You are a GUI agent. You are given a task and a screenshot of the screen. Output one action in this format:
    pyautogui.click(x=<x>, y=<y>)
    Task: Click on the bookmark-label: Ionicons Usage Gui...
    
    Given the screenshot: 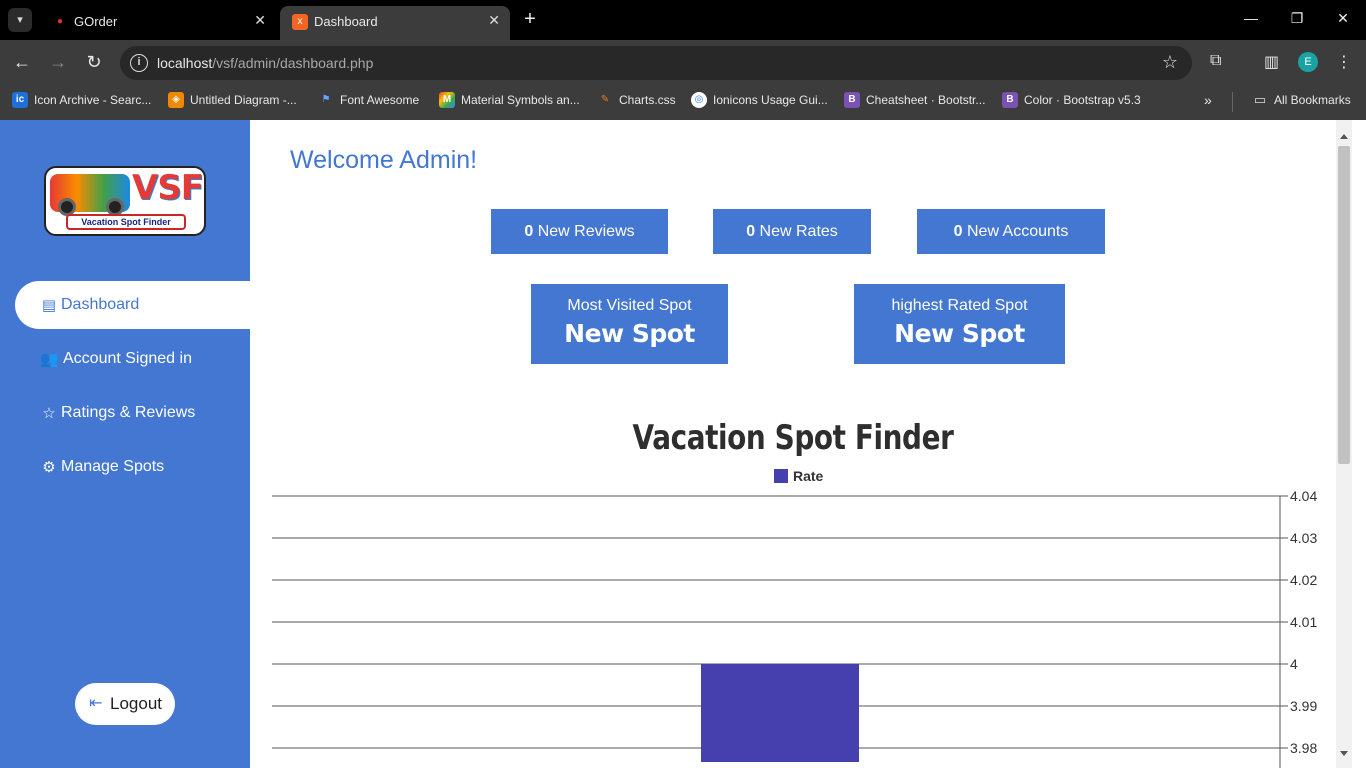 What is the action you would take?
    pyautogui.click(x=770, y=100)
    